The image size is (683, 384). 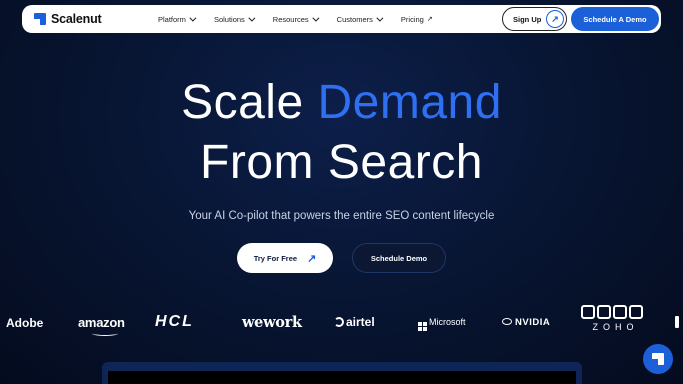 What do you see at coordinates (354, 19) in the screenshot?
I see `nav-item-label: Customers` at bounding box center [354, 19].